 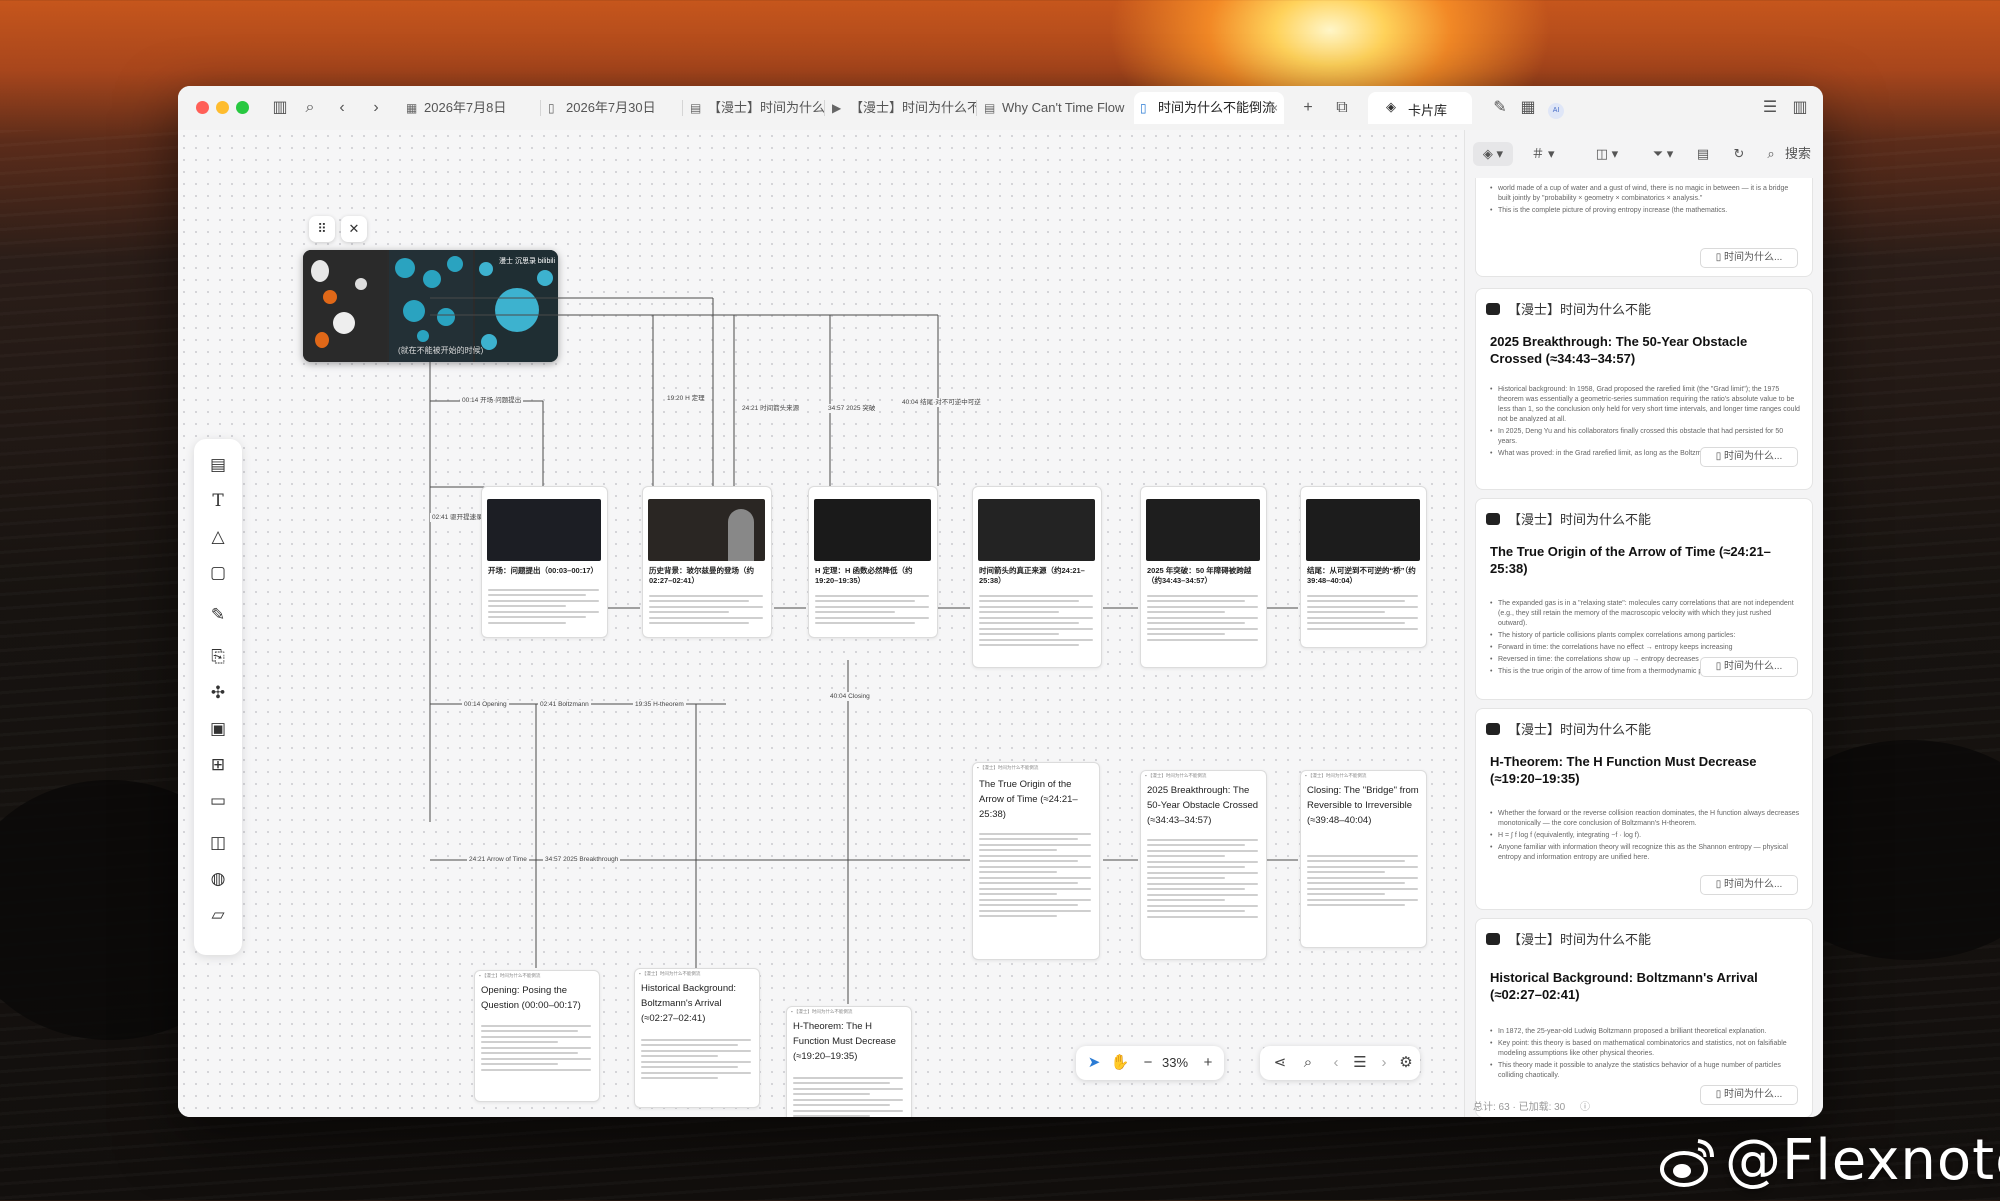 What do you see at coordinates (544, 562) in the screenshot?
I see `canvas-card: 开场：问题提出（00:03–00:17）` at bounding box center [544, 562].